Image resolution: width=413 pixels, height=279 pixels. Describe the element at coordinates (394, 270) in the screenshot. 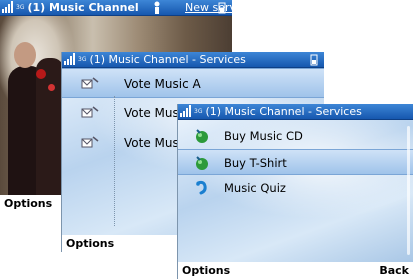

I see `back-softkey: Back` at that location.